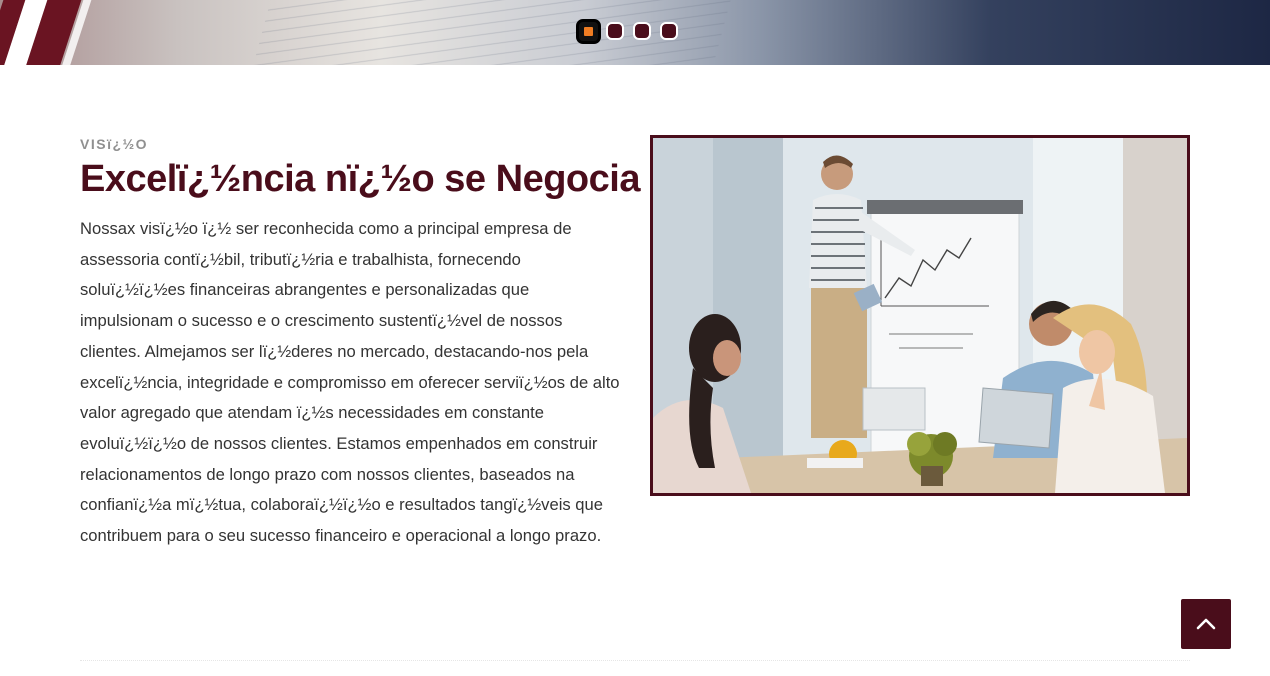 The image size is (1270, 676). What do you see at coordinates (114, 144) in the screenshot?
I see `section-eyebrow: VISï¿½O` at bounding box center [114, 144].